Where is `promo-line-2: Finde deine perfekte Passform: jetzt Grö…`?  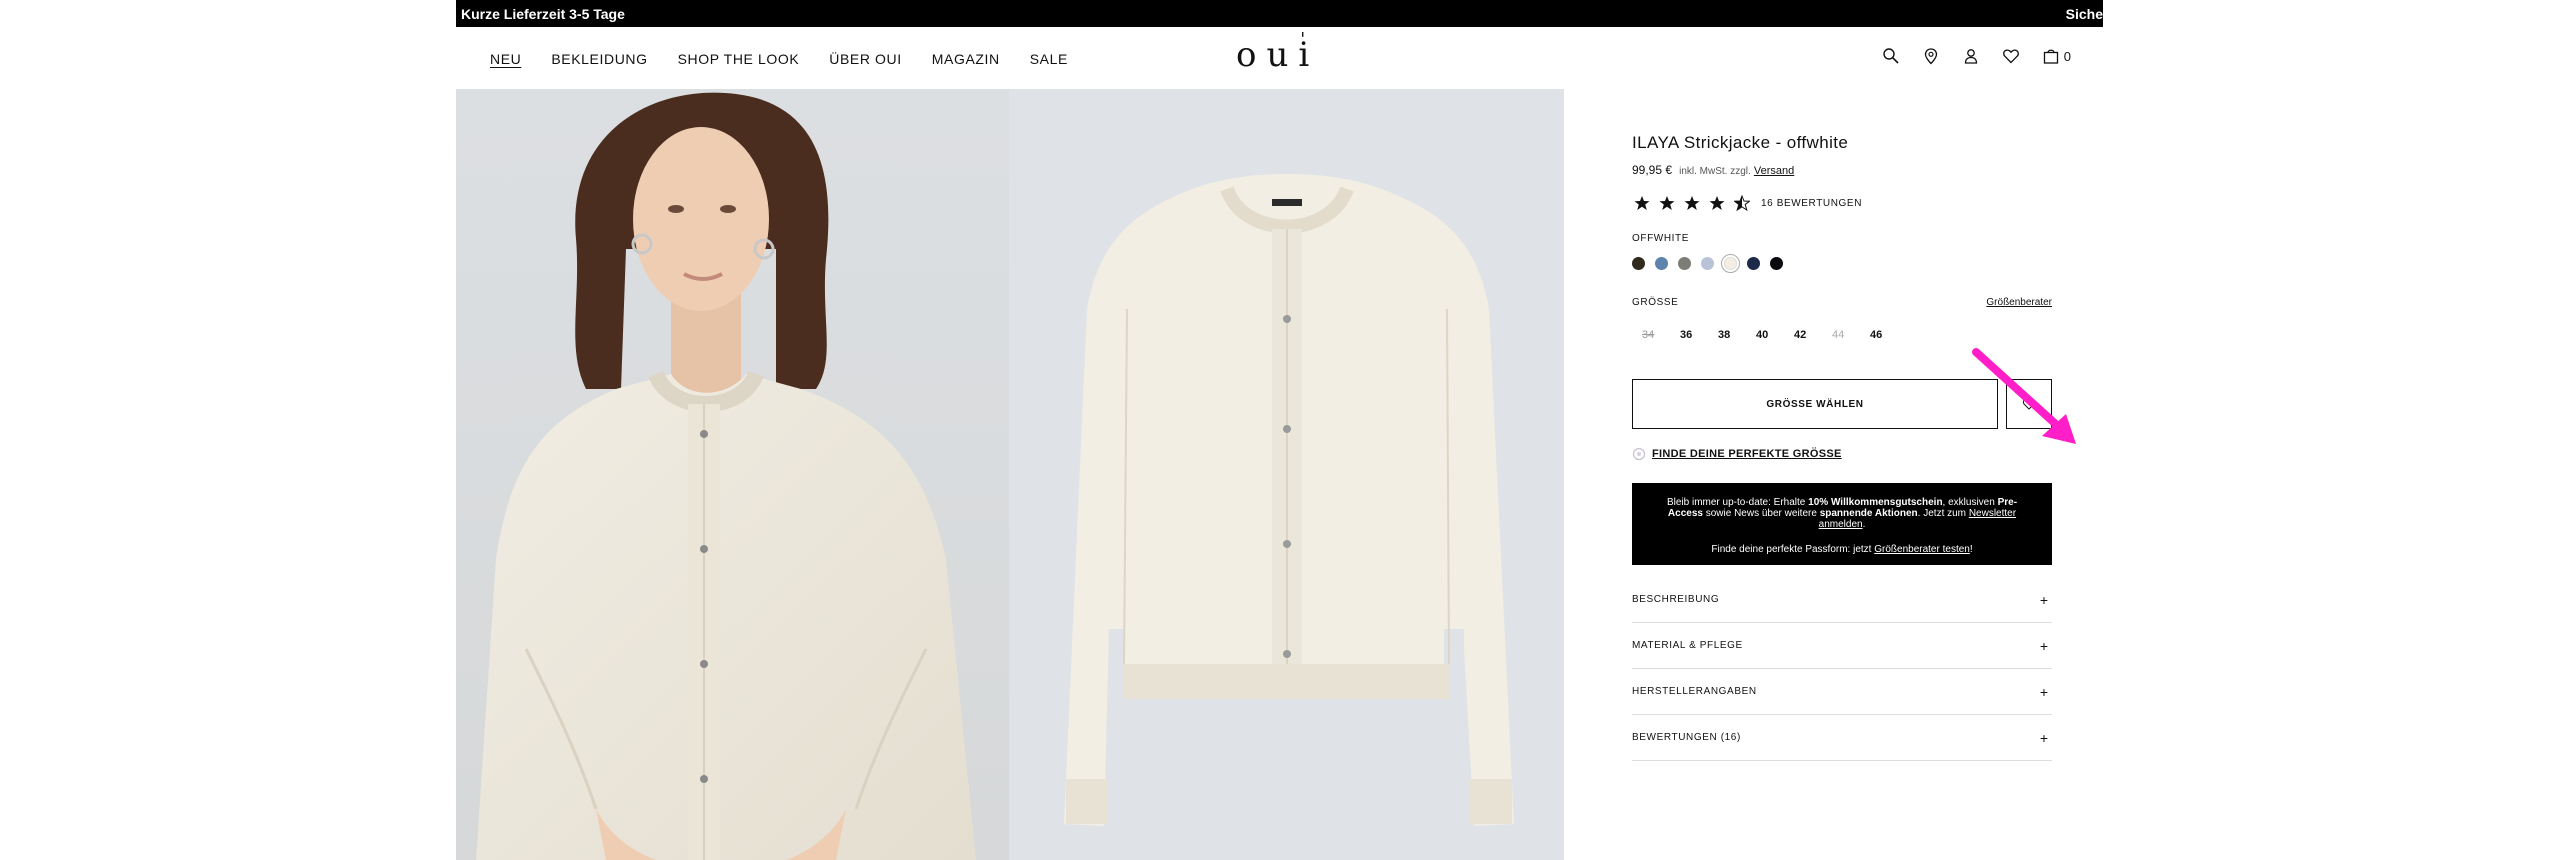
promo-line-2: Finde deine perfekte Passform: jetzt Grö… is located at coordinates (1842, 549).